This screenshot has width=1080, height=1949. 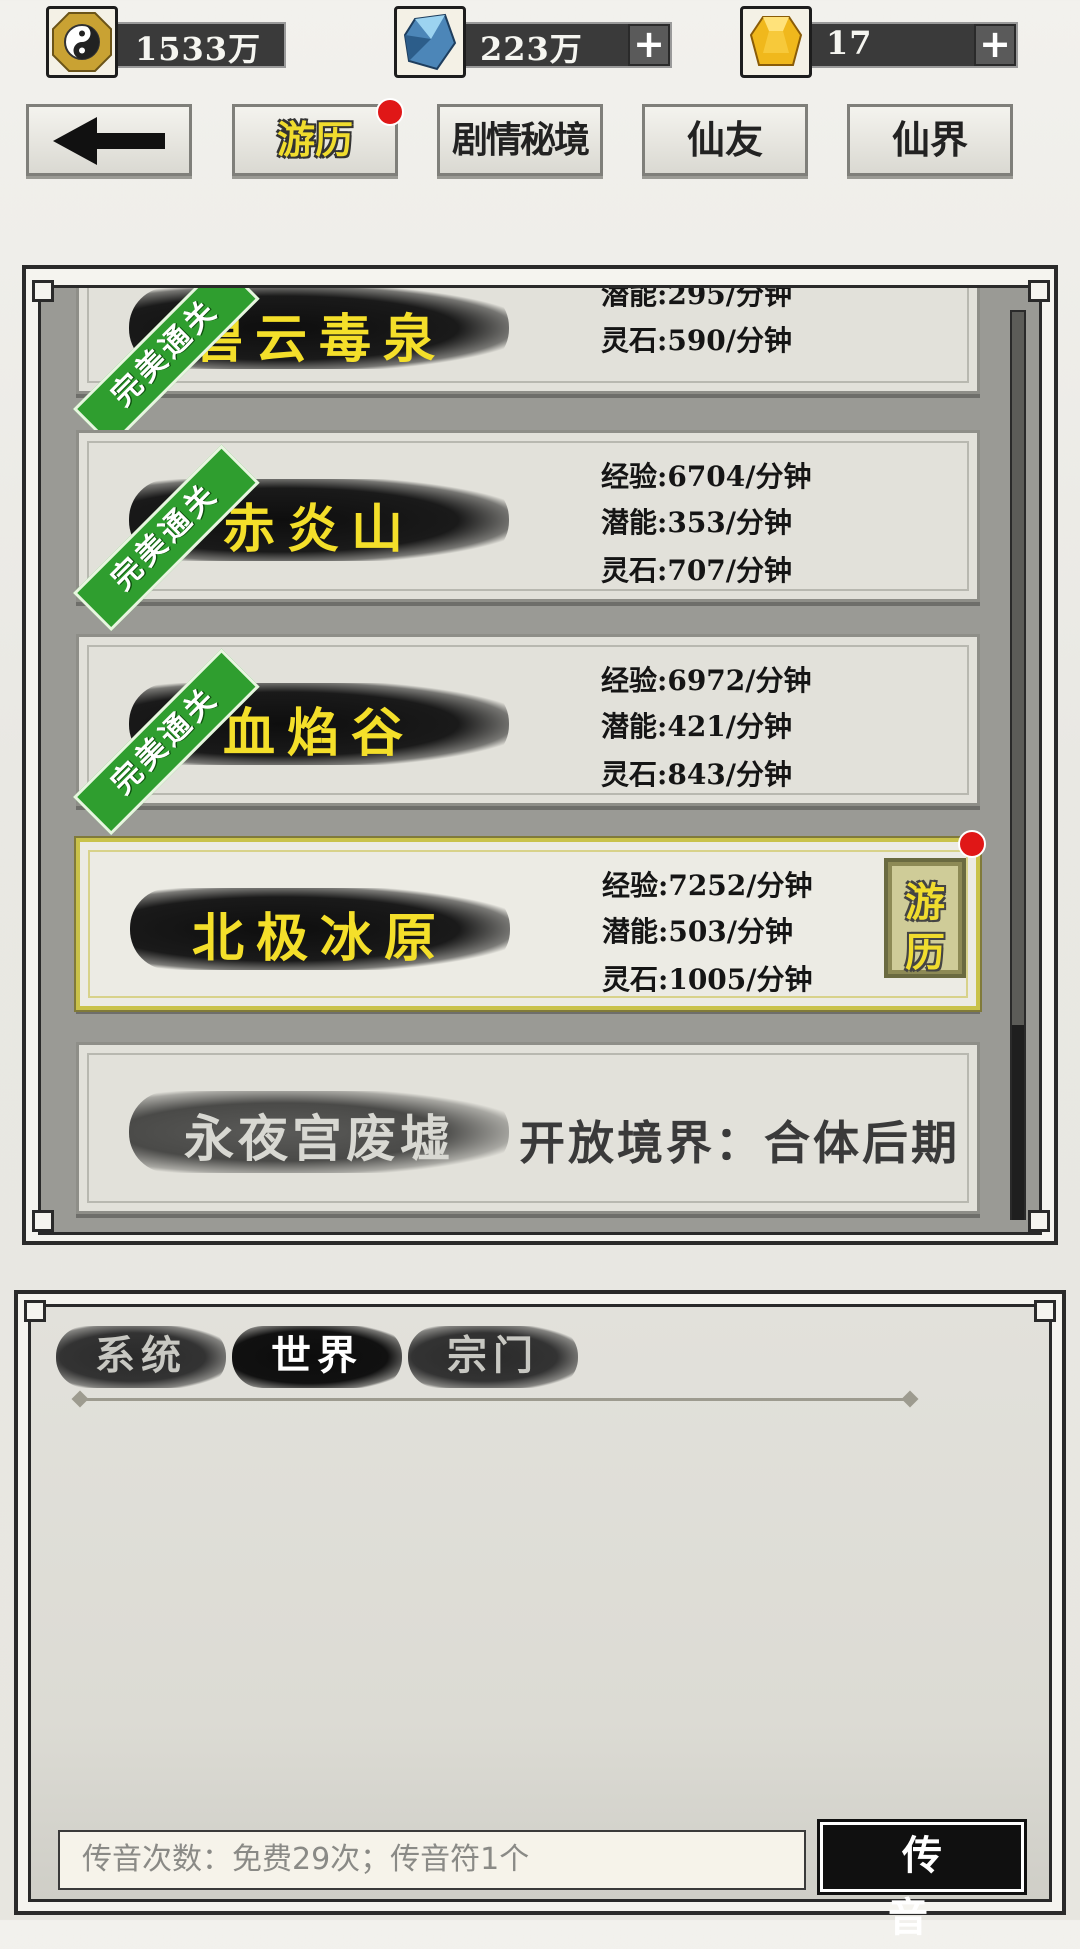 I want to click on location-stat: 潜能:353/分钟, so click(x=697, y=522).